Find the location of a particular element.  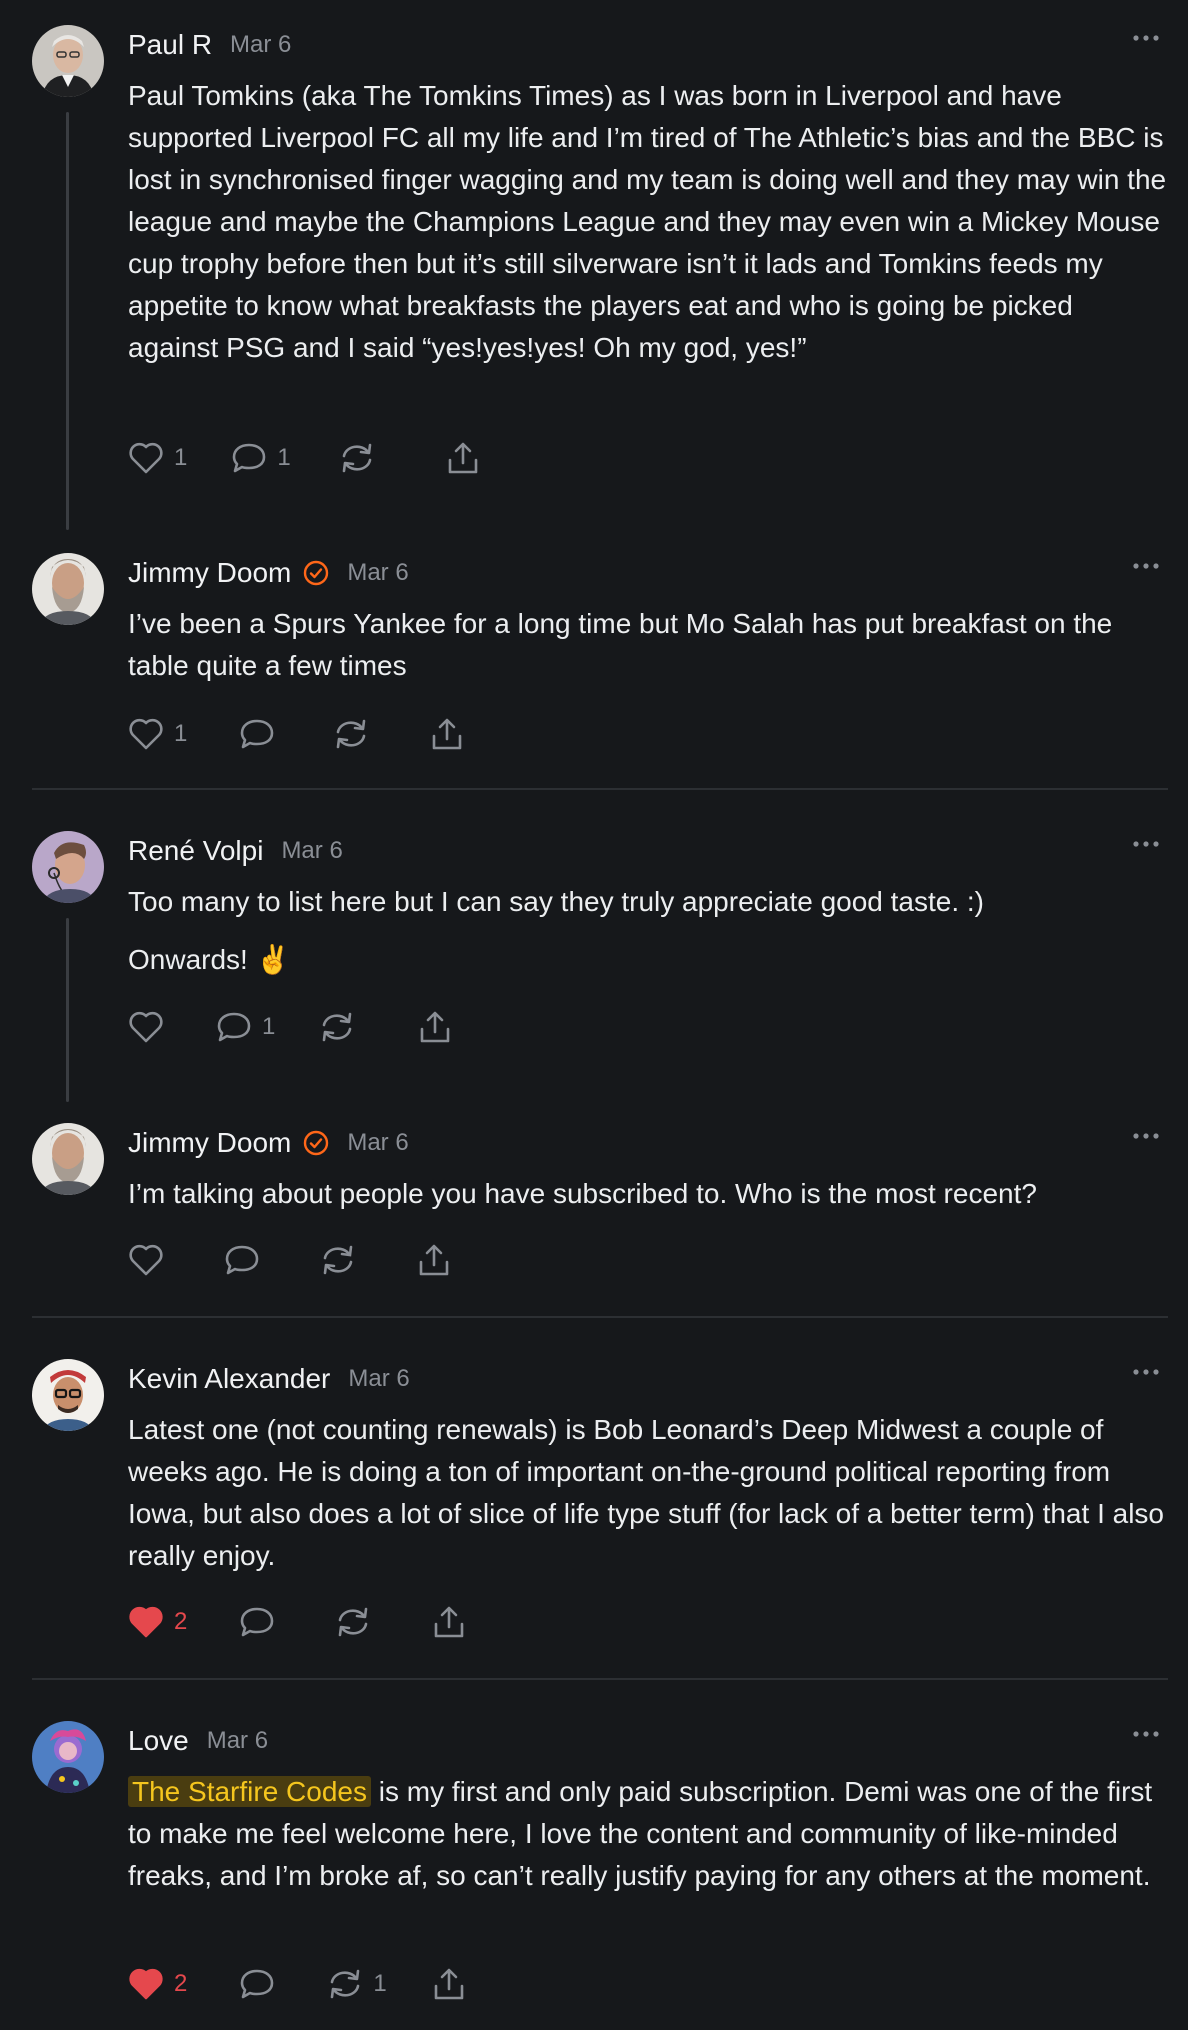

restack-button: 1 is located at coordinates (357, 1984).